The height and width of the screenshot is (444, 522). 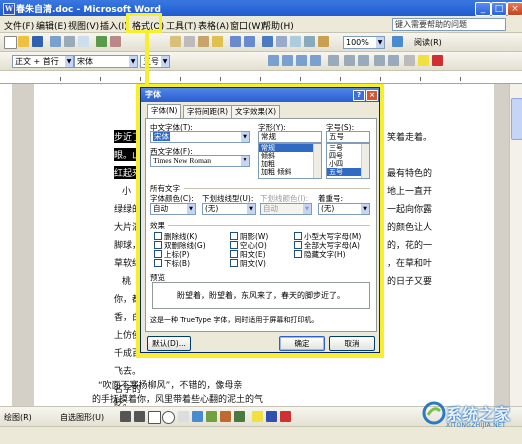 I want to click on font-color-select: 自动 ▼, so click(x=173, y=209).